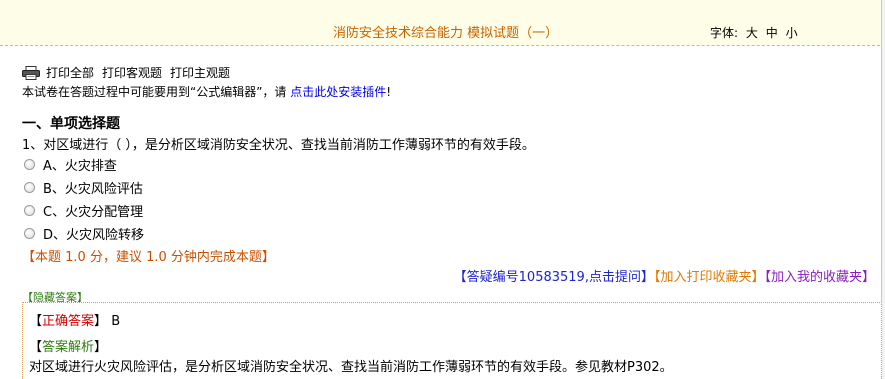 The height and width of the screenshot is (379, 885). Describe the element at coordinates (389, 92) in the screenshot. I see `notice-end: !` at that location.